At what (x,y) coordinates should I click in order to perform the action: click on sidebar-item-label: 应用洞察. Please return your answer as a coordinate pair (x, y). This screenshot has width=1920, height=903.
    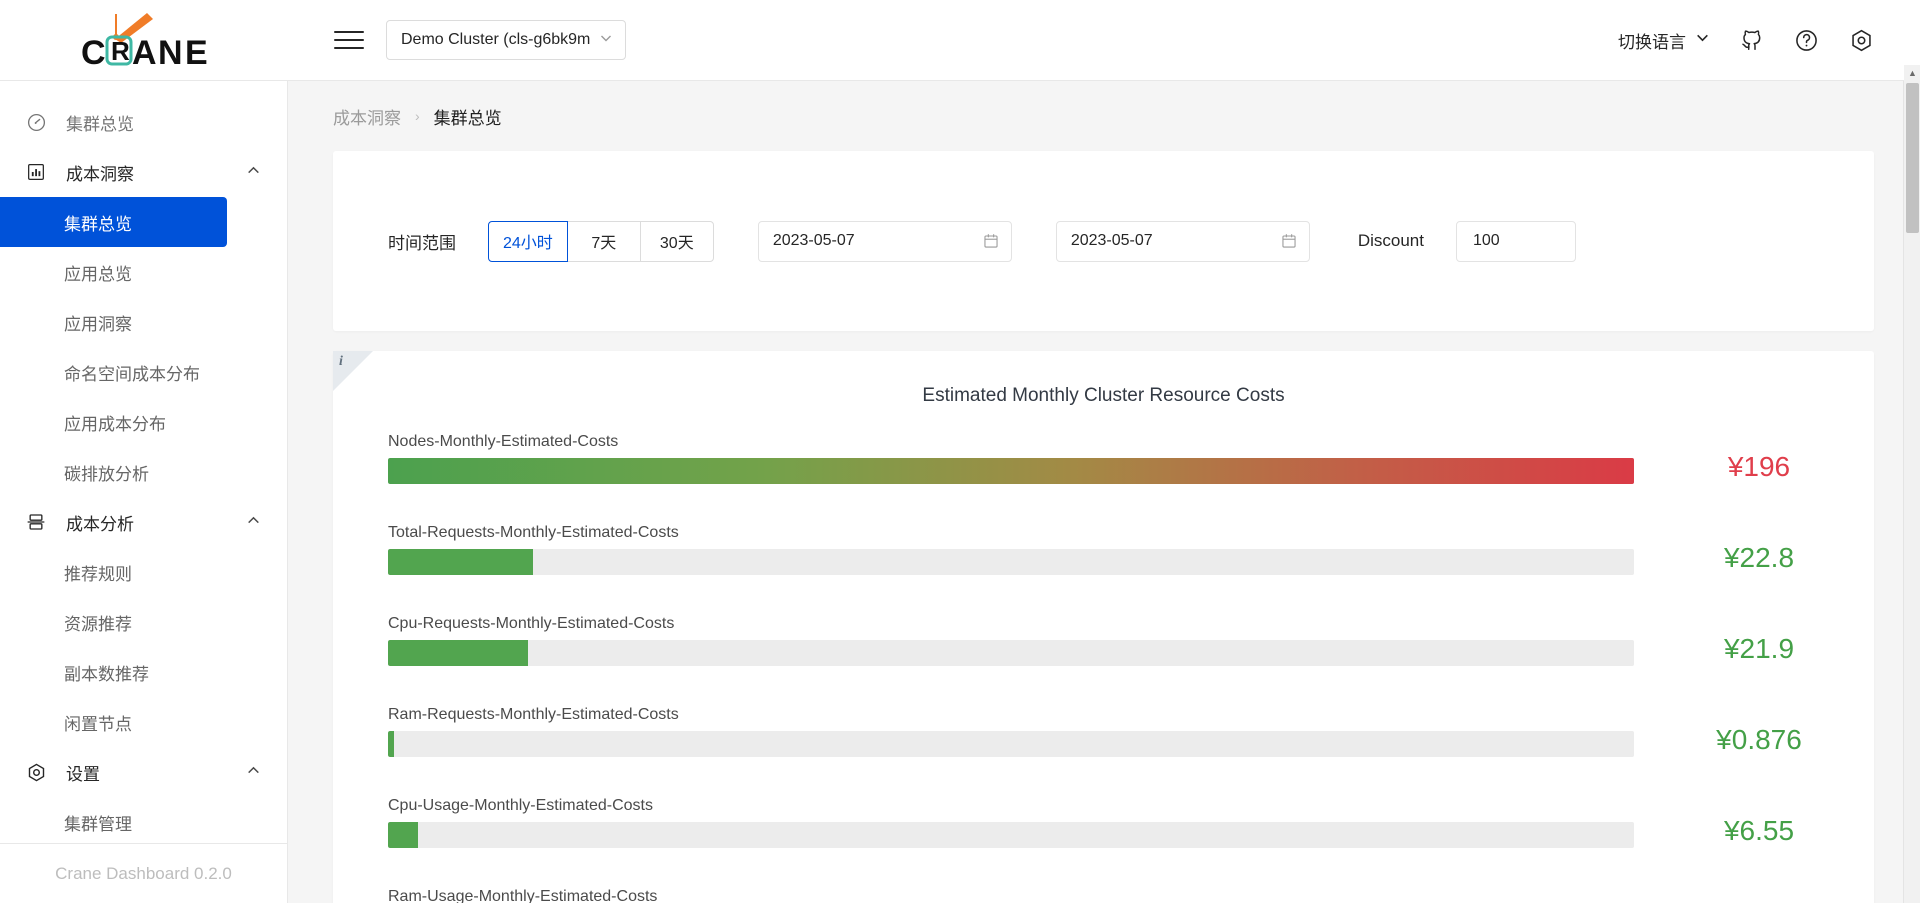
    Looking at the image, I should click on (98, 324).